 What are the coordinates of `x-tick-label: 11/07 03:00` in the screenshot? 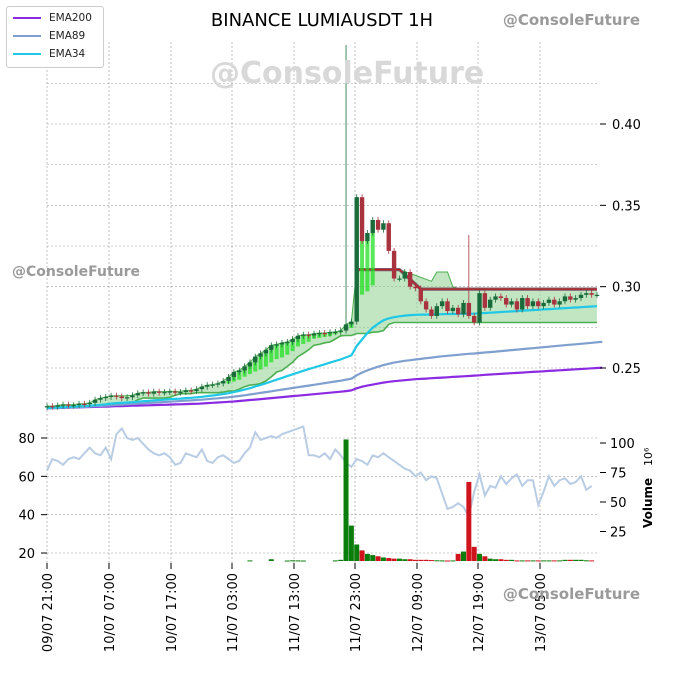 It's located at (233, 612).